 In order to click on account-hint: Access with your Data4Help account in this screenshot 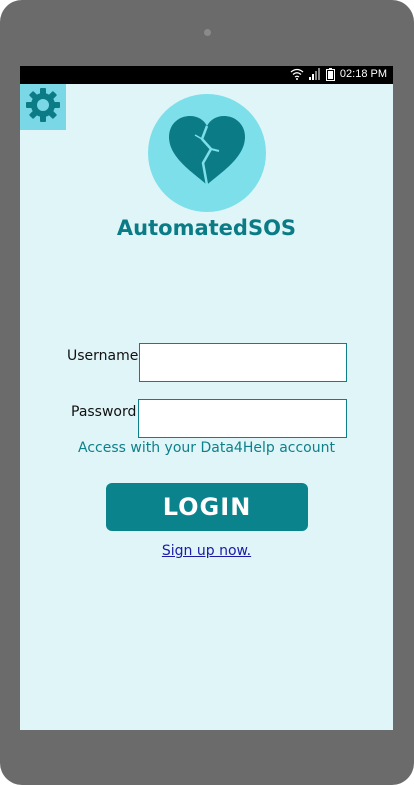, I will do `click(206, 448)`.